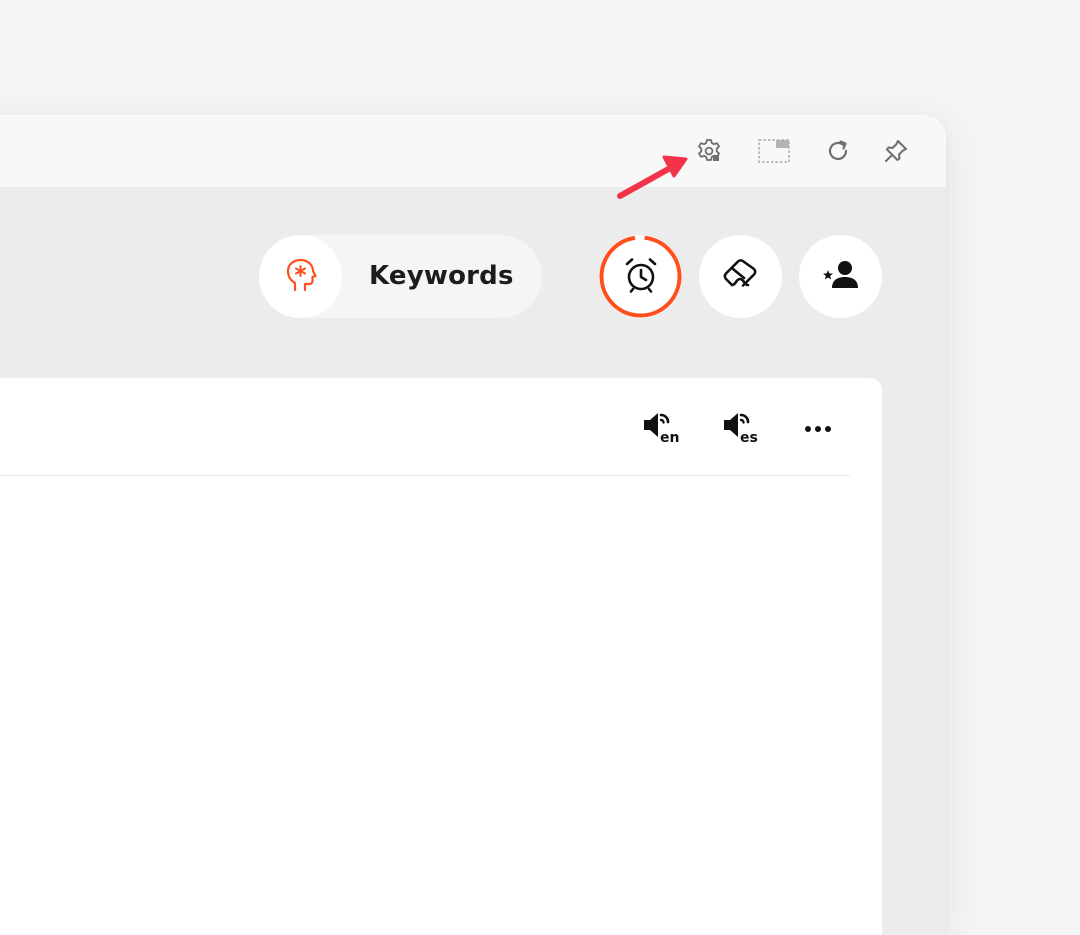  I want to click on audio-en-button: en, so click(660, 428).